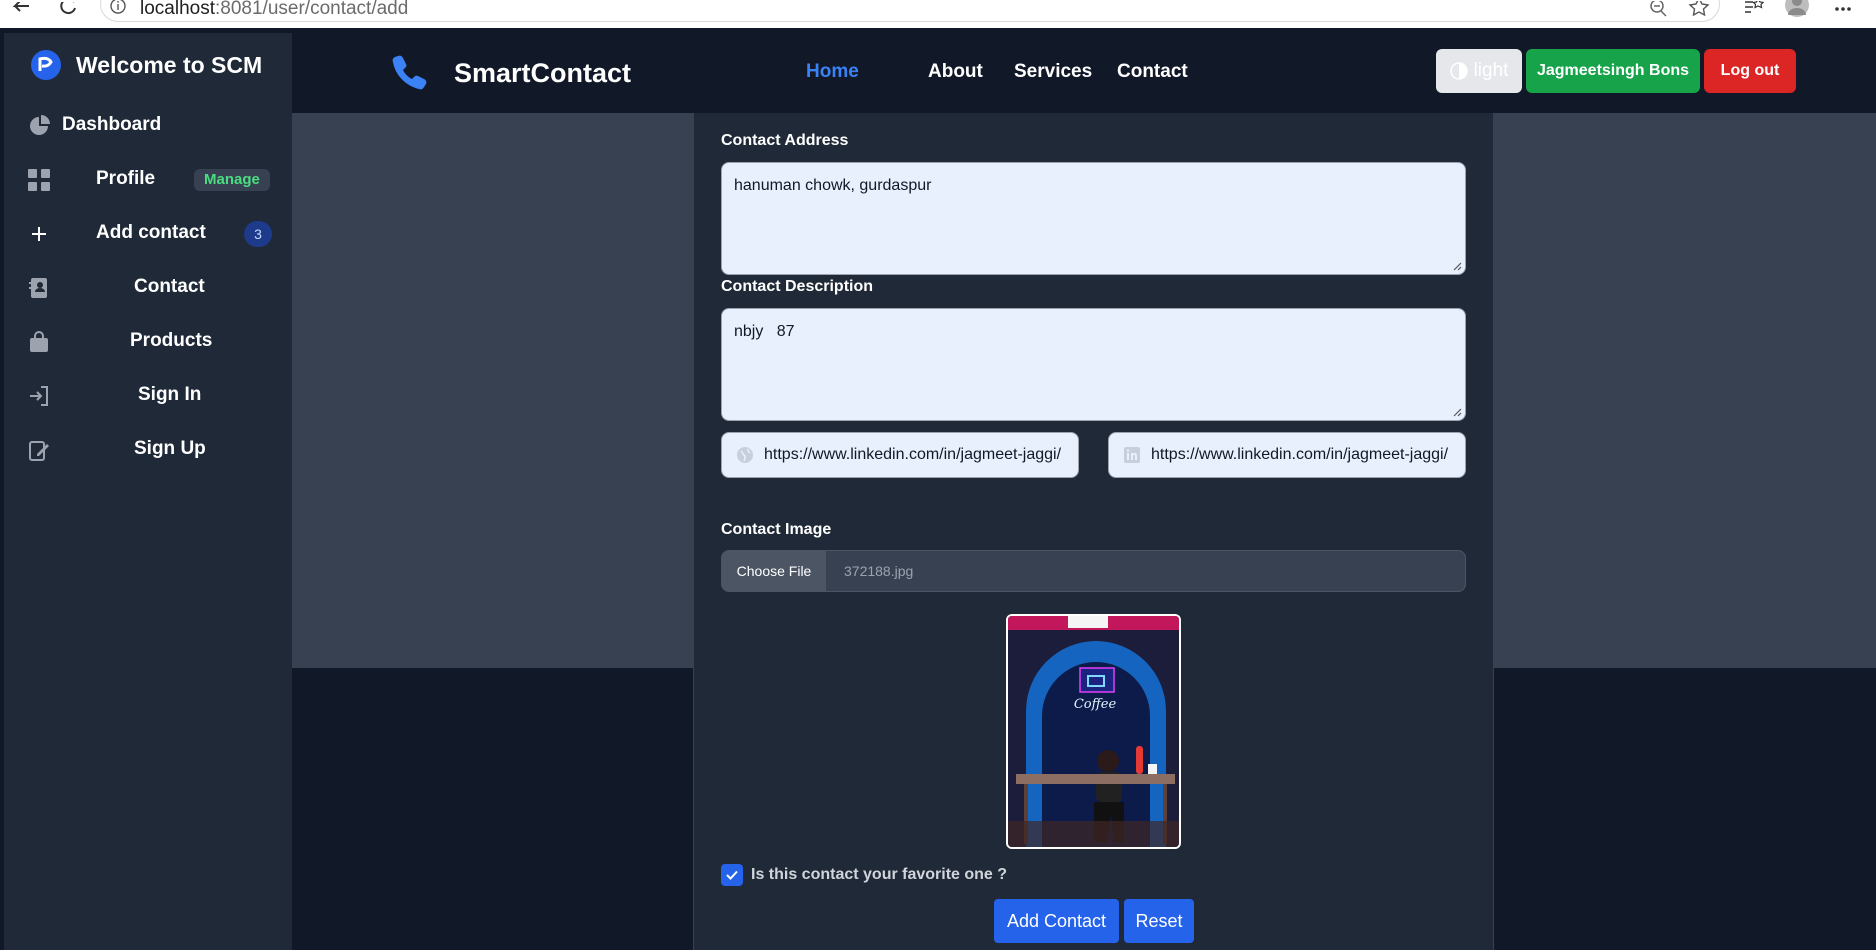 This screenshot has height=950, width=1876. I want to click on back-icon, so click(21, 10).